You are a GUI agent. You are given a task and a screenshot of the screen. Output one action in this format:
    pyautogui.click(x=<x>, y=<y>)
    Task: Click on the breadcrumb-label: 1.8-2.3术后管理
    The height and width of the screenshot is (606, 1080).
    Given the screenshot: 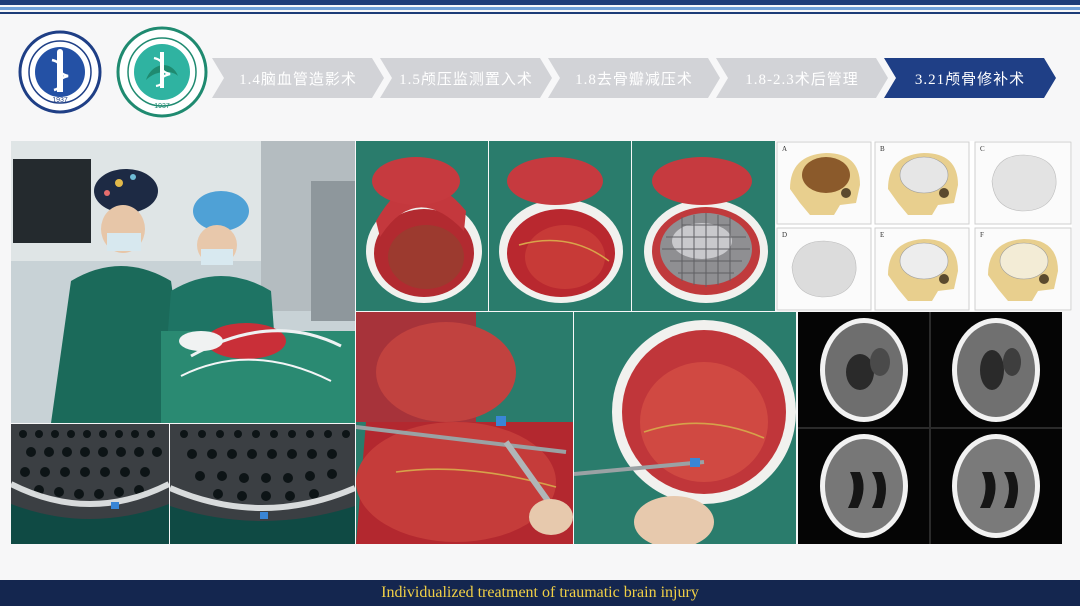 What is the action you would take?
    pyautogui.click(x=802, y=79)
    